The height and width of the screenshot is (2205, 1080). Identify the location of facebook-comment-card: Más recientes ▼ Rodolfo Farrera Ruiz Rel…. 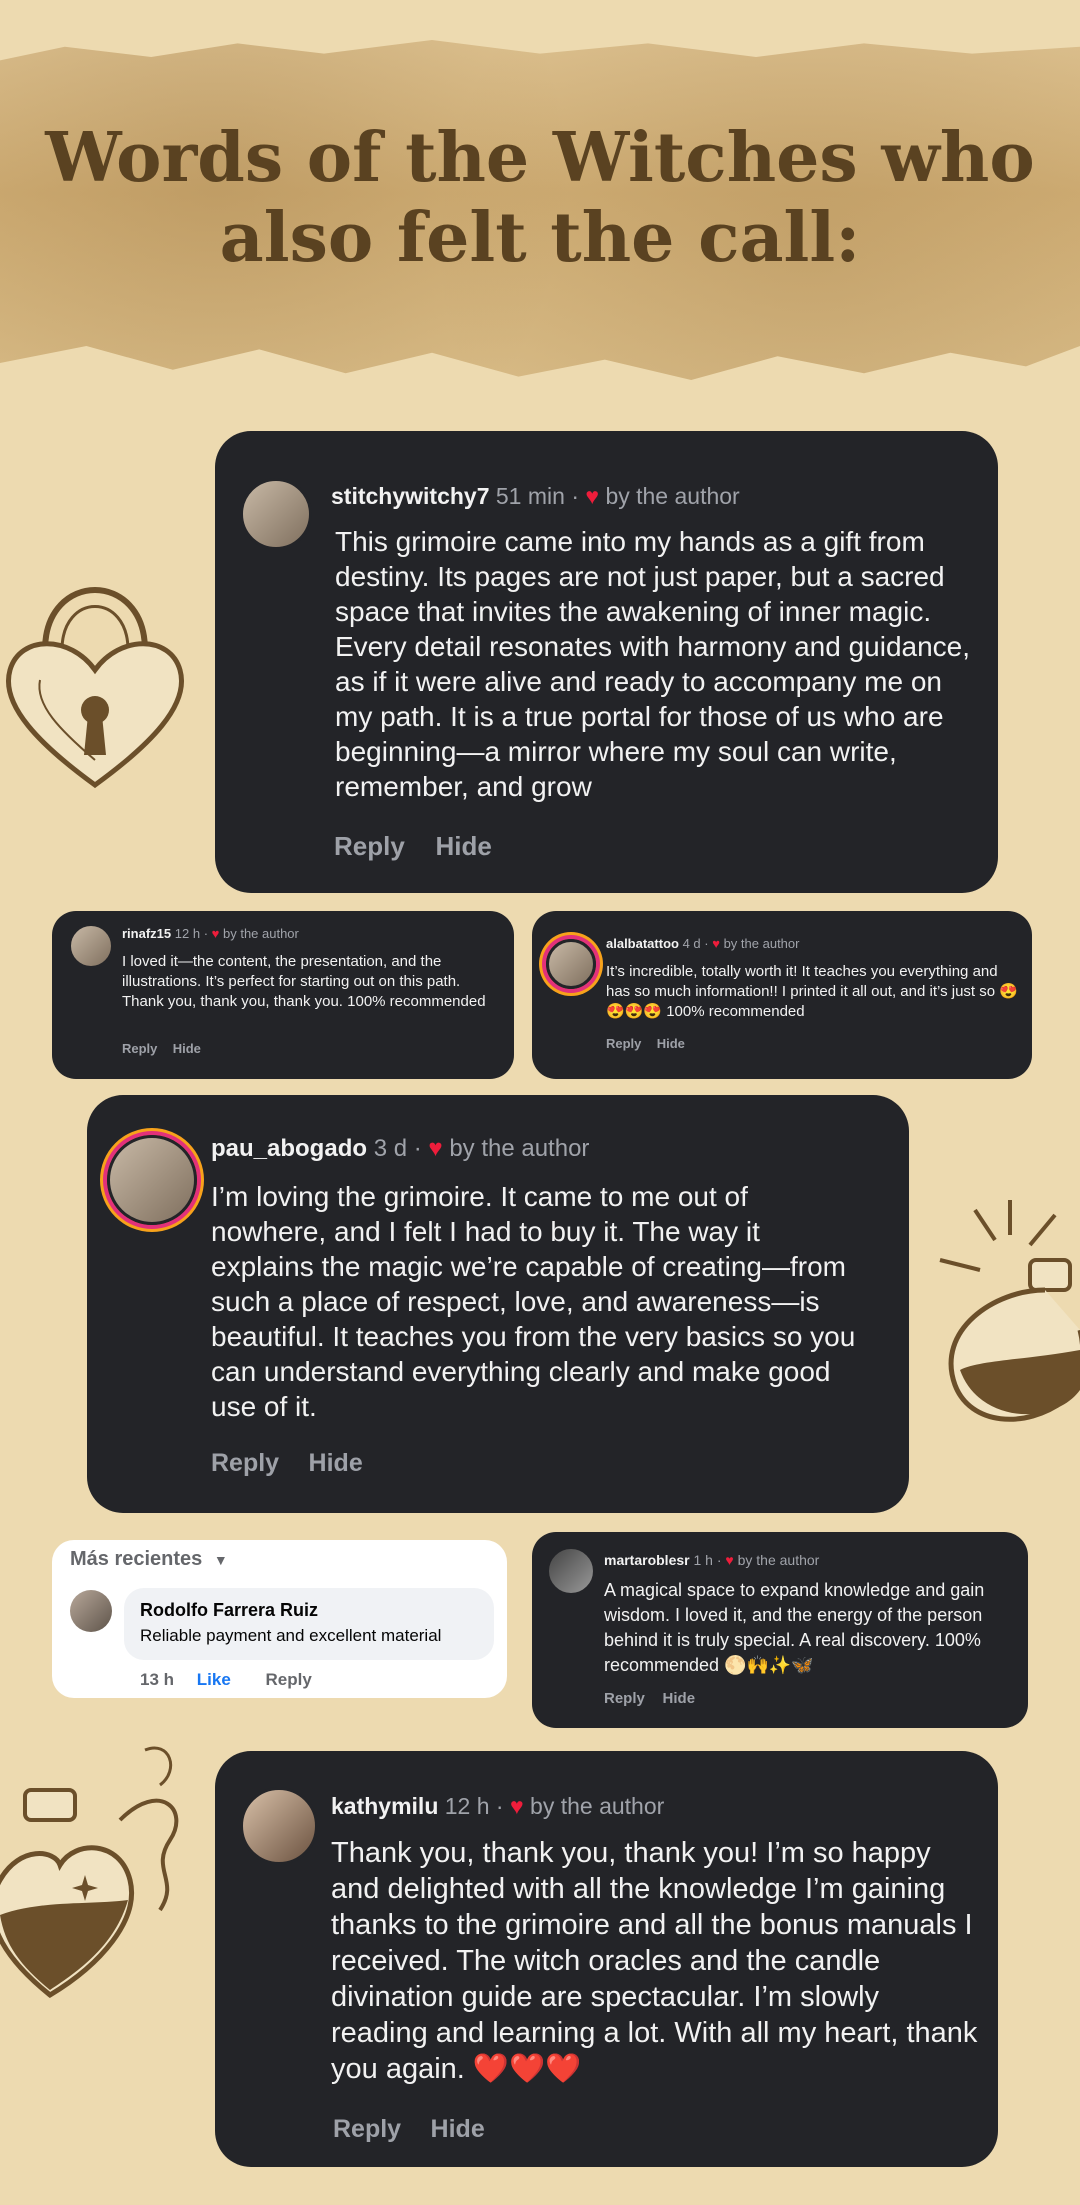
(279, 1619).